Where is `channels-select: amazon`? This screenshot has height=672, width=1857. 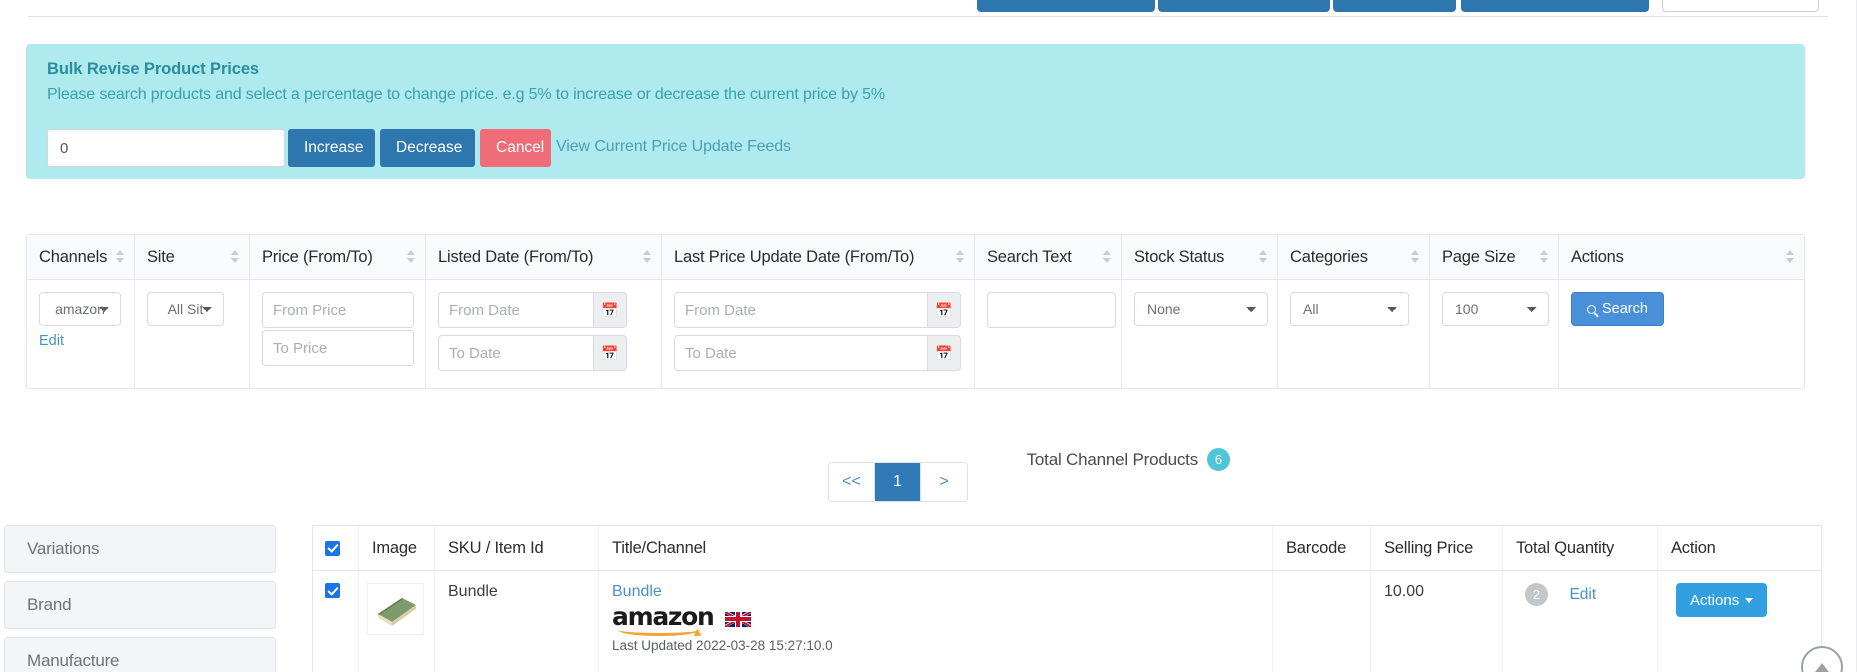 channels-select: amazon is located at coordinates (80, 309).